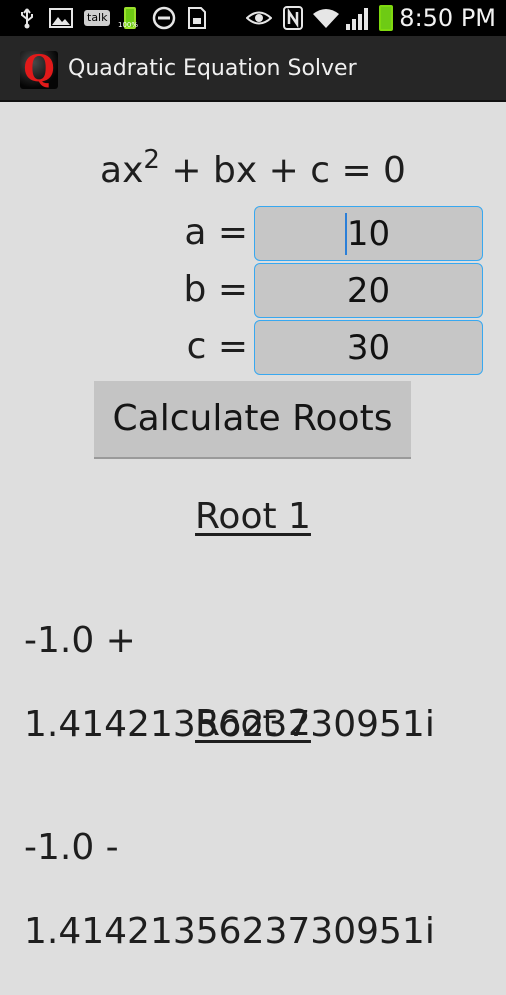 The width and height of the screenshot is (506, 995). Describe the element at coordinates (447, 18) in the screenshot. I see `clock: 8:50 PM` at that location.